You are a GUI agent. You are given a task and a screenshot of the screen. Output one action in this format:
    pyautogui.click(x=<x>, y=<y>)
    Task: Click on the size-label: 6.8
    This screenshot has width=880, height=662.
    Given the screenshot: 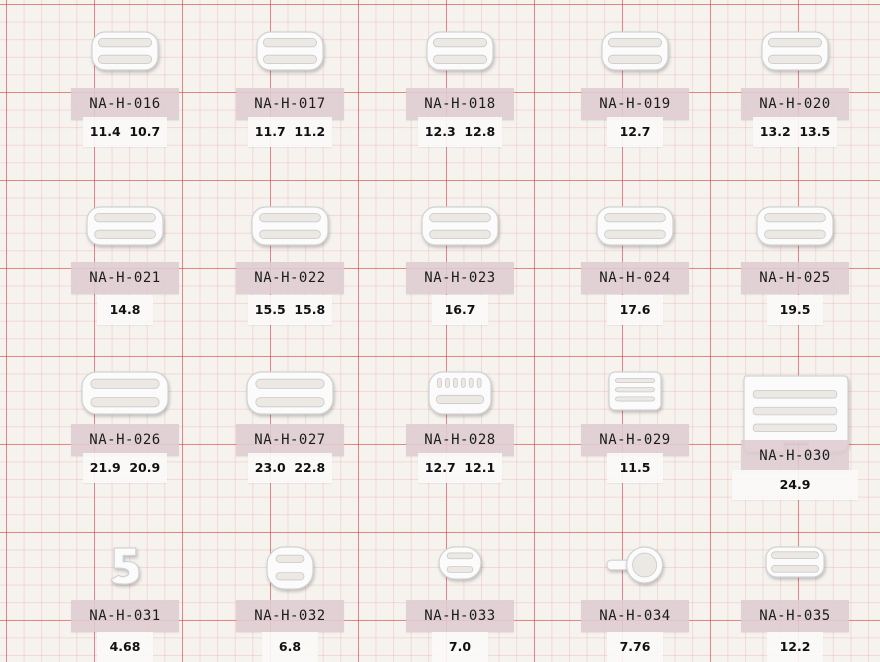 What is the action you would take?
    pyautogui.click(x=290, y=647)
    